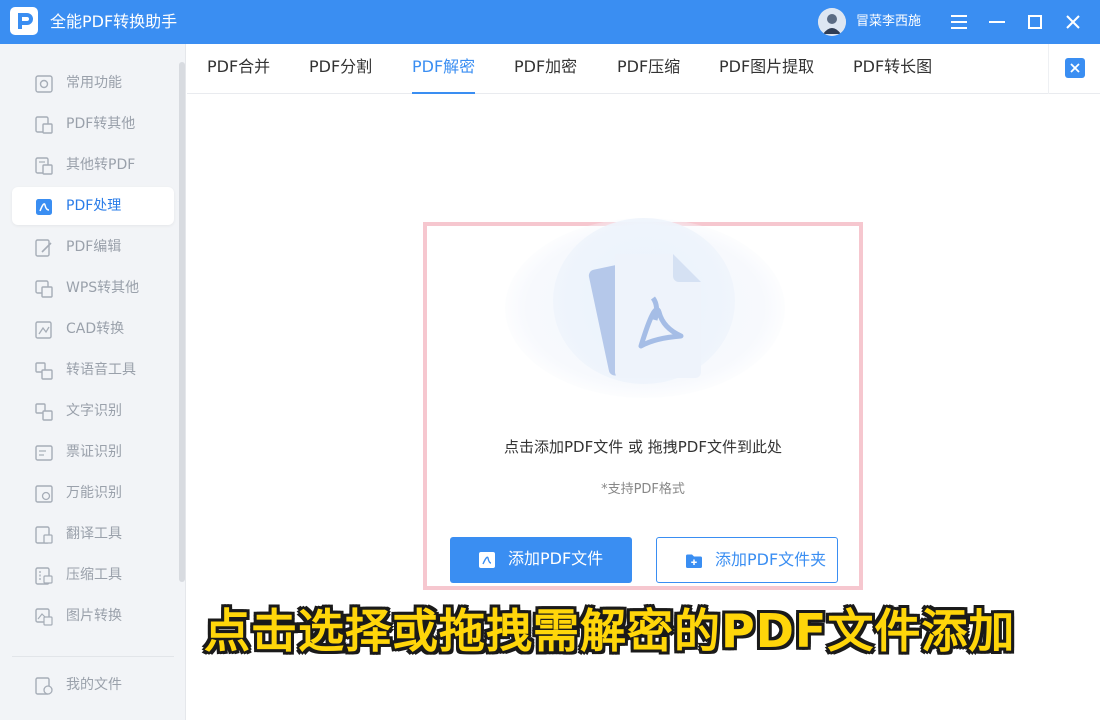 The width and height of the screenshot is (1100, 720). Describe the element at coordinates (340, 69) in the screenshot. I see `tab-pdf-split: PDF分割` at that location.